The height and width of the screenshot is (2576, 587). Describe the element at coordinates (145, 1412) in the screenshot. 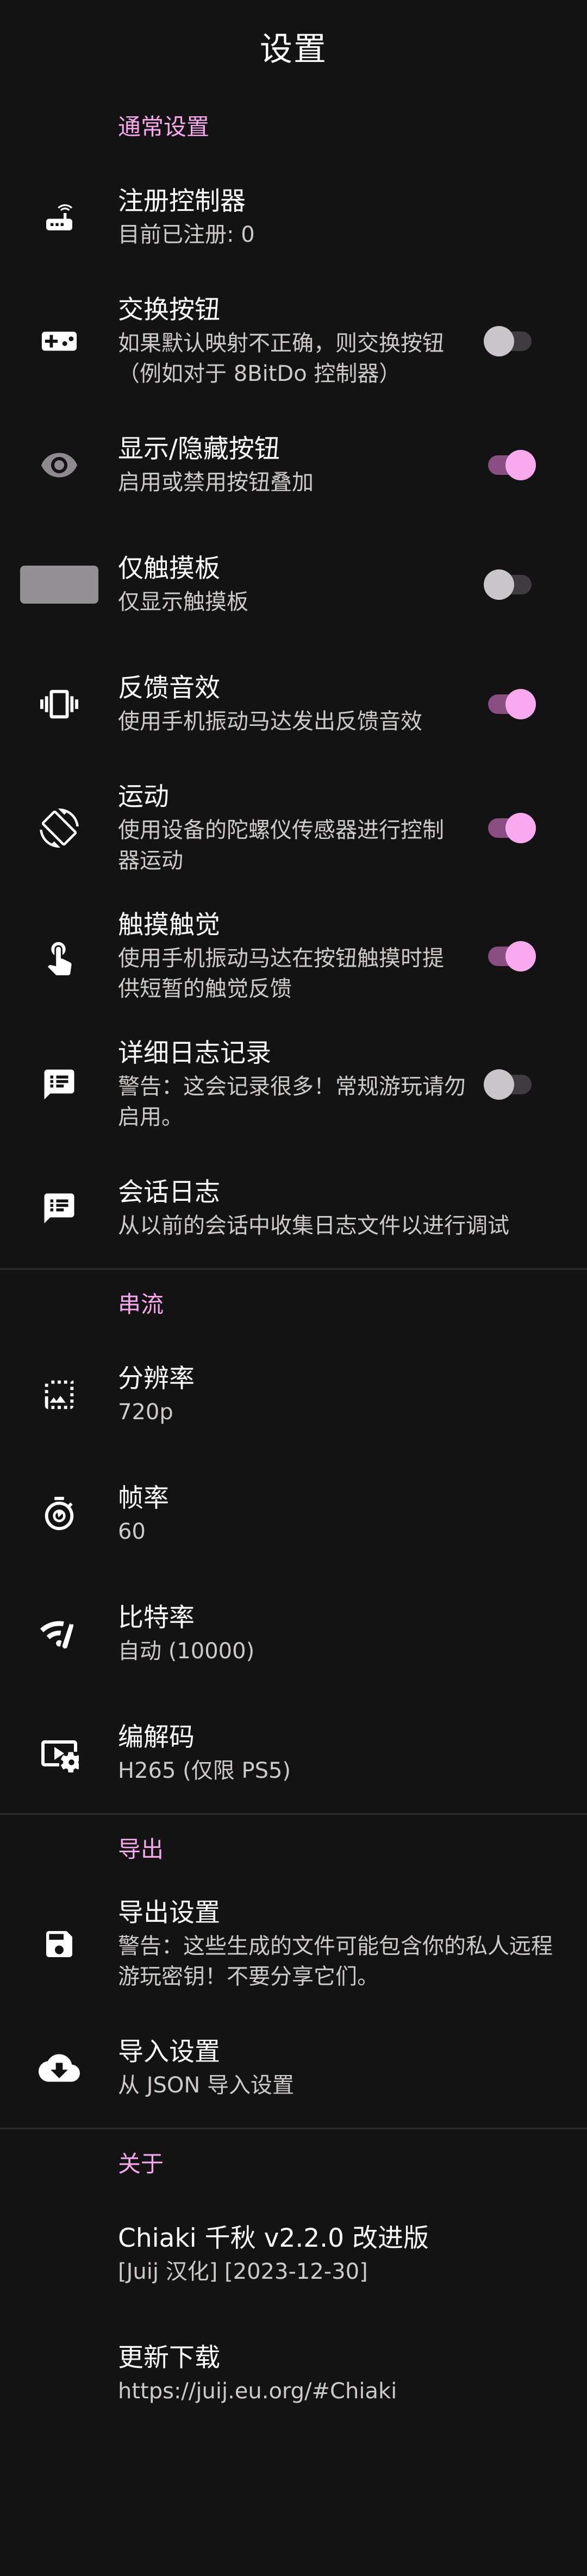

I see `item-summary: 720p` at that location.